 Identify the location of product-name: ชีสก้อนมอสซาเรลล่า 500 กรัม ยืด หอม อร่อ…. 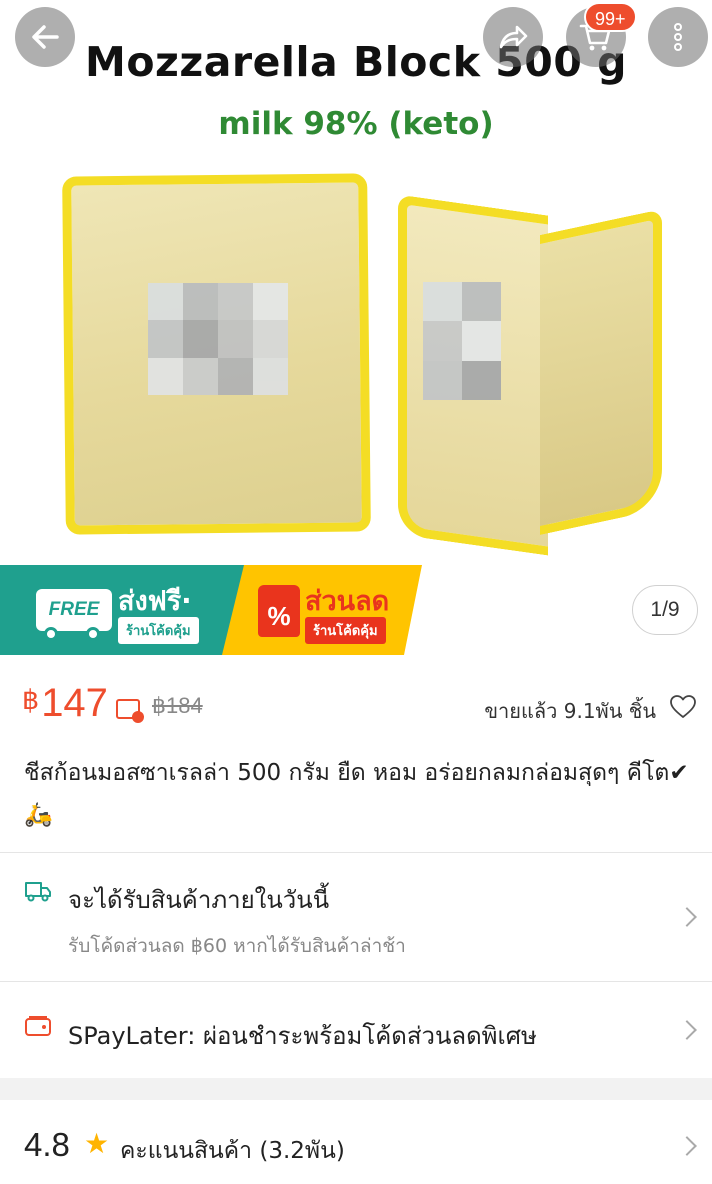
(356, 794).